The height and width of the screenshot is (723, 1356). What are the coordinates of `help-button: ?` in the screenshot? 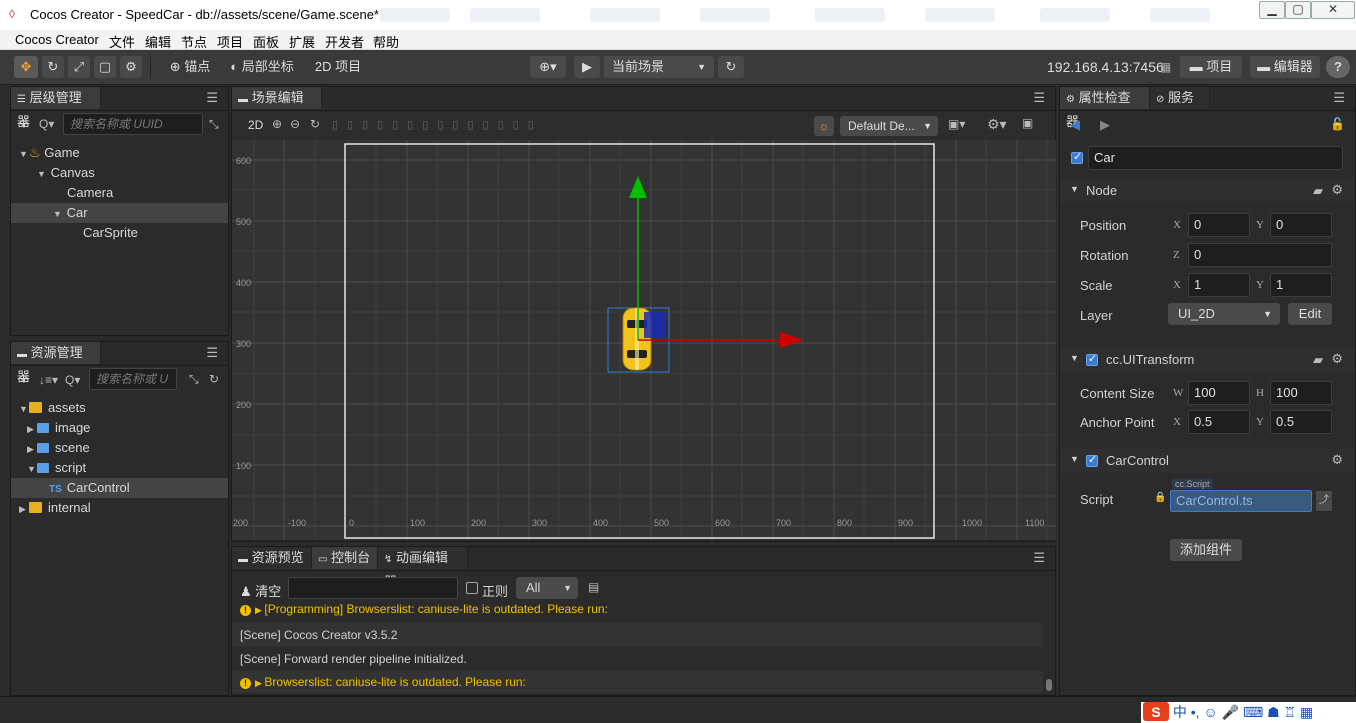 It's located at (1338, 67).